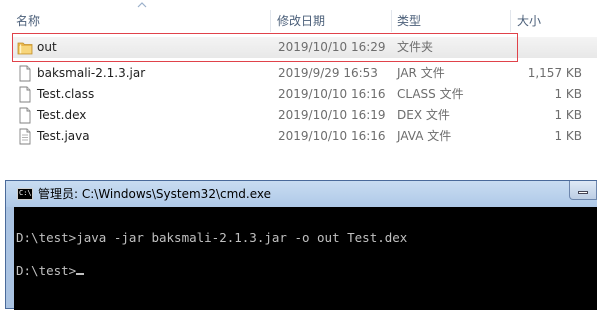 Image resolution: width=597 pixels, height=310 pixels. Describe the element at coordinates (66, 94) in the screenshot. I see `file-name: Test.class` at that location.